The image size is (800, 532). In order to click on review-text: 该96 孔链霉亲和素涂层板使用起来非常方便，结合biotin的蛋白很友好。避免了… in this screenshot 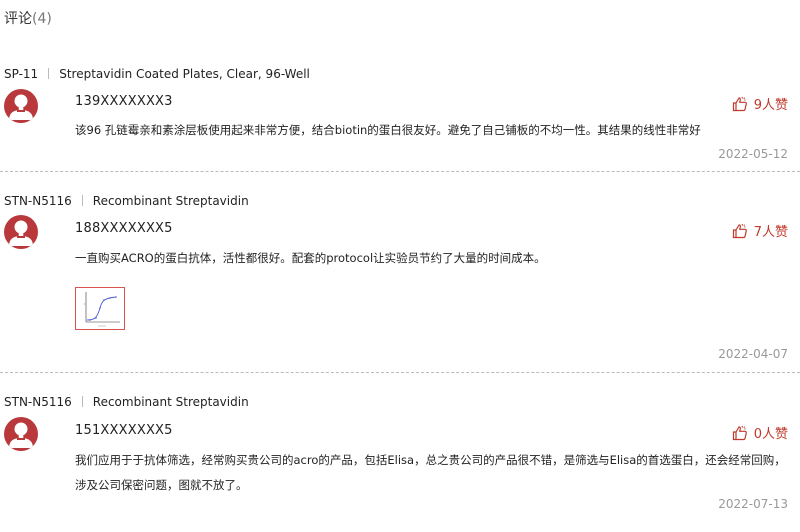, I will do `click(388, 130)`.